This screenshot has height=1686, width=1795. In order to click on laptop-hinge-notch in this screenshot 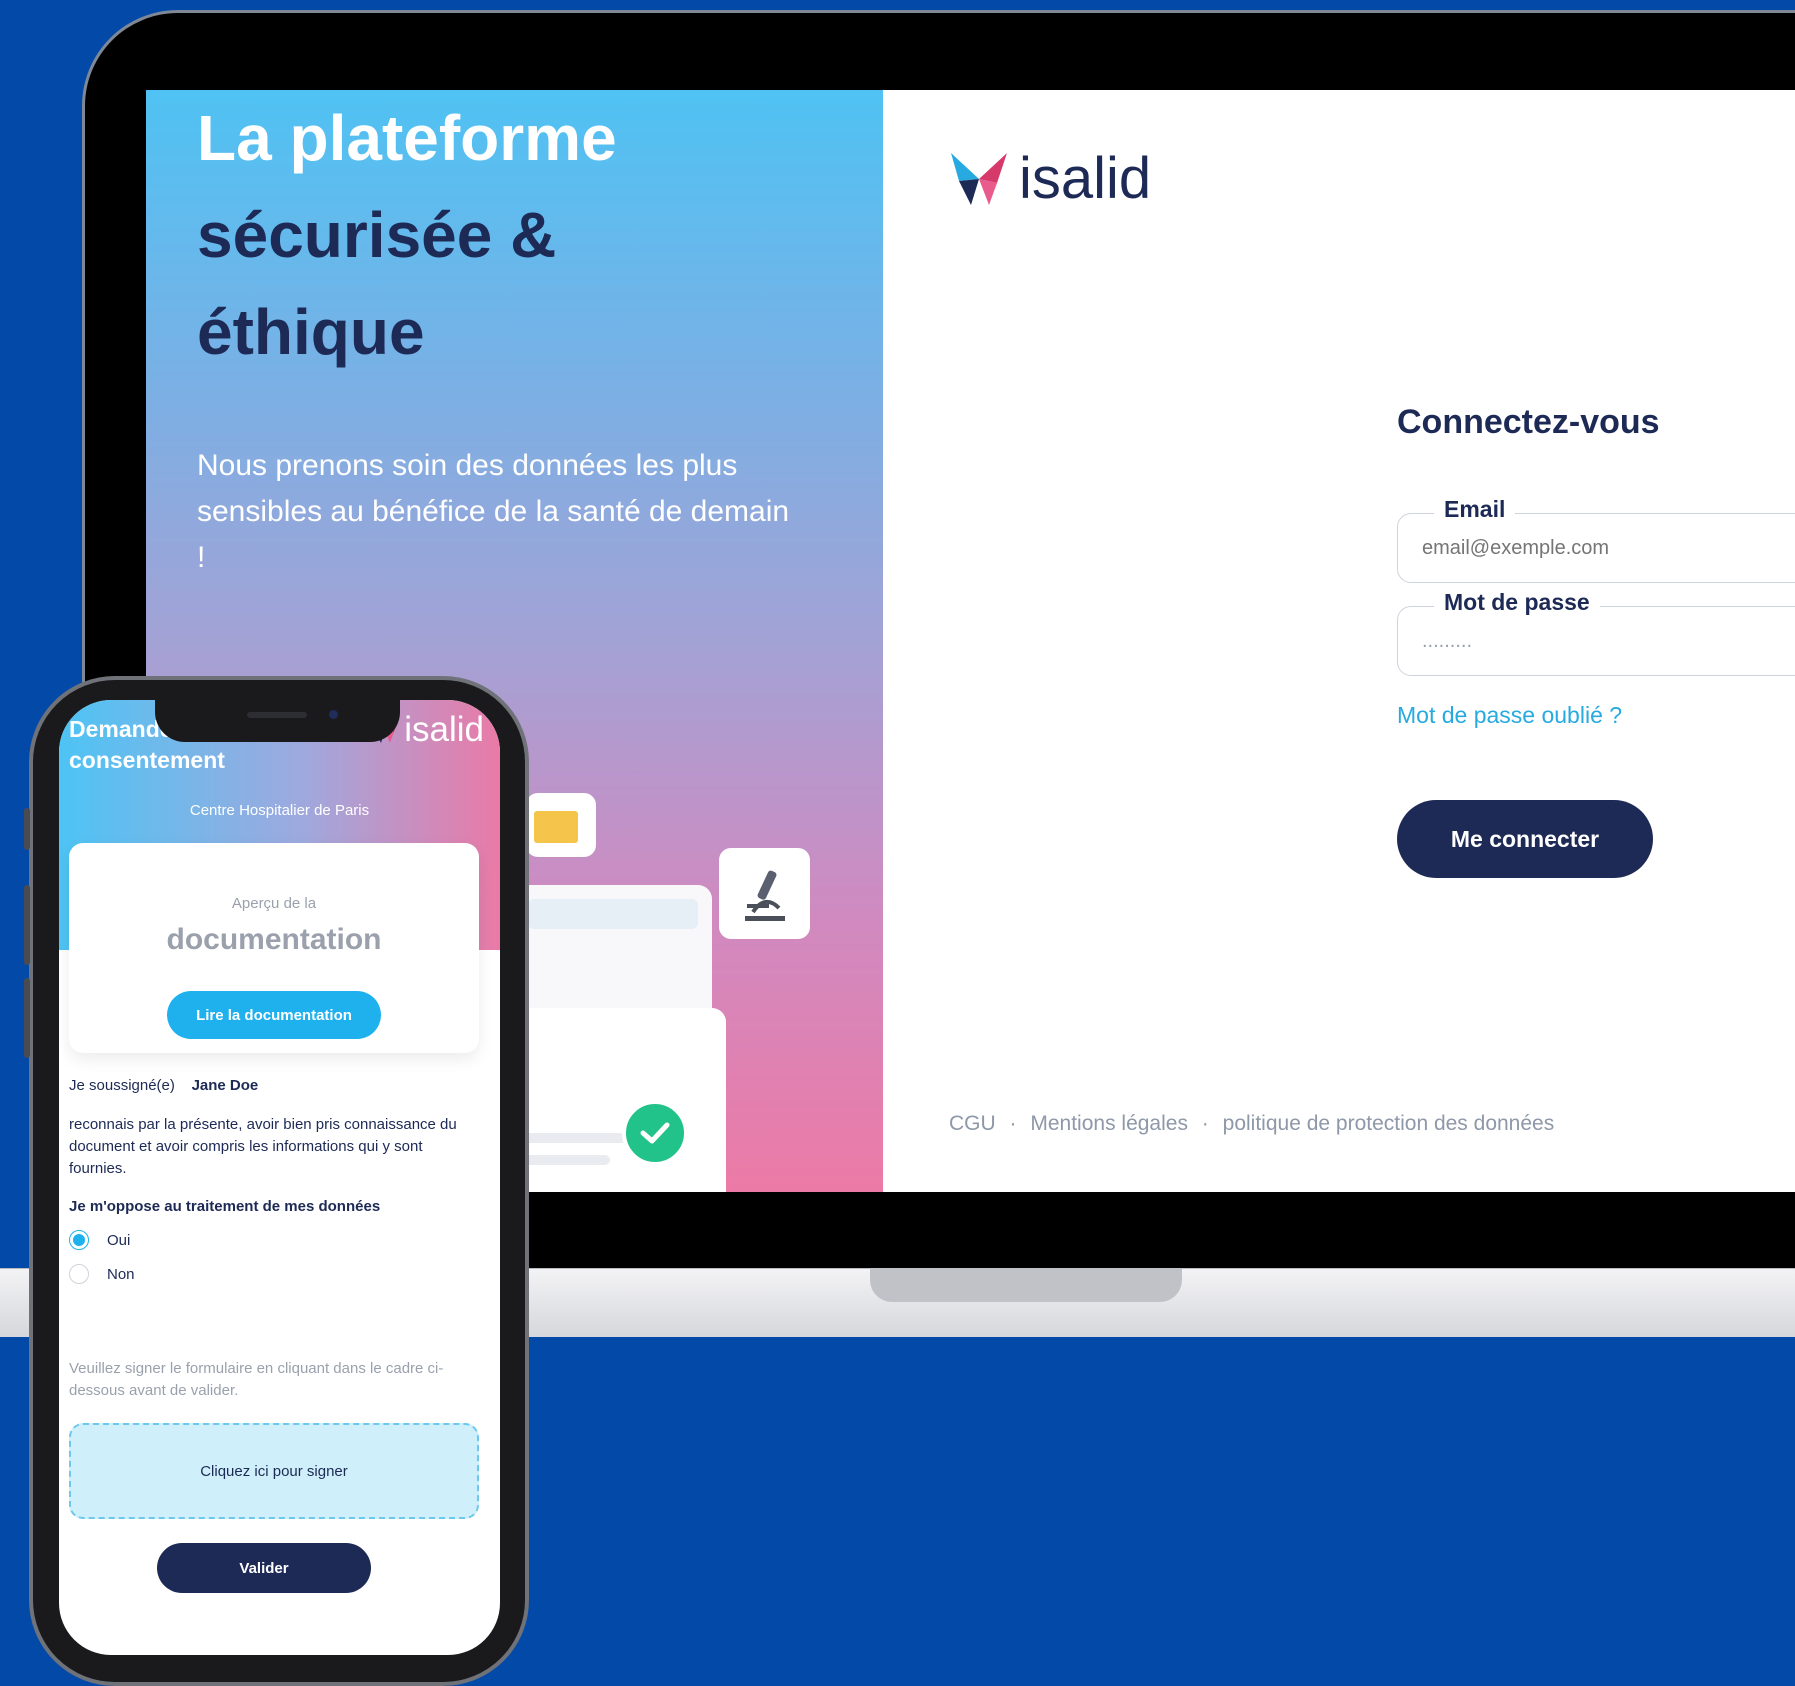, I will do `click(1026, 1285)`.